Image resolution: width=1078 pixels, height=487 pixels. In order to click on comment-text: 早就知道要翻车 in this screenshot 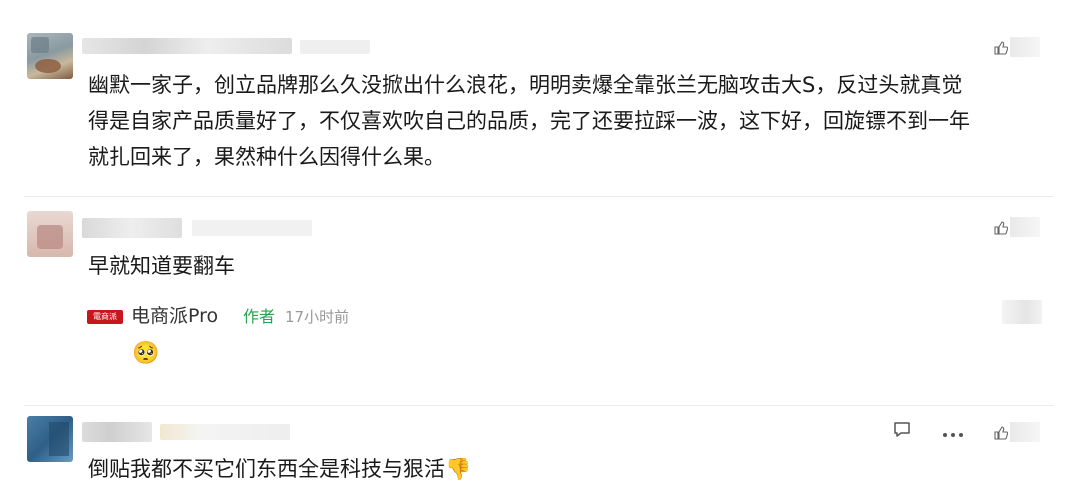, I will do `click(161, 266)`.